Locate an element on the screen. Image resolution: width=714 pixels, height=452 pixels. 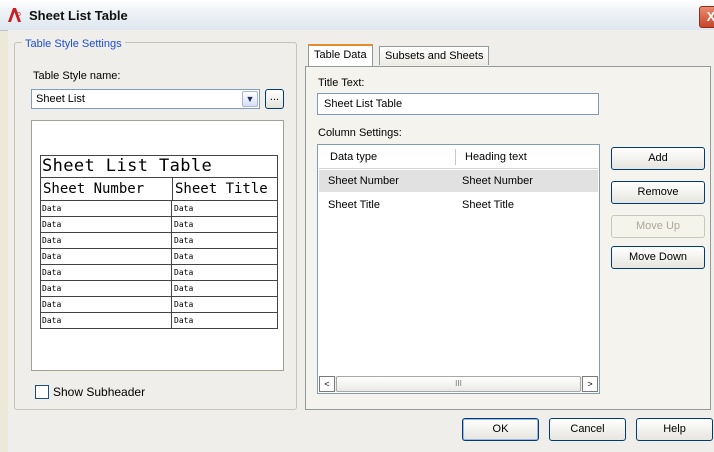
tab-table-data: Table Data is located at coordinates (340, 55).